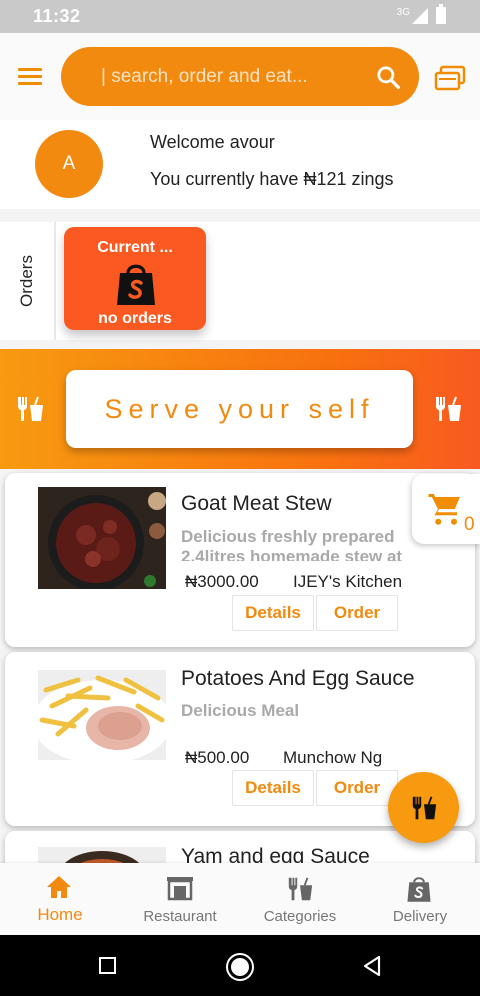 The height and width of the screenshot is (996, 480). I want to click on zings-balance: You currently have ₦121 zings, so click(272, 179).